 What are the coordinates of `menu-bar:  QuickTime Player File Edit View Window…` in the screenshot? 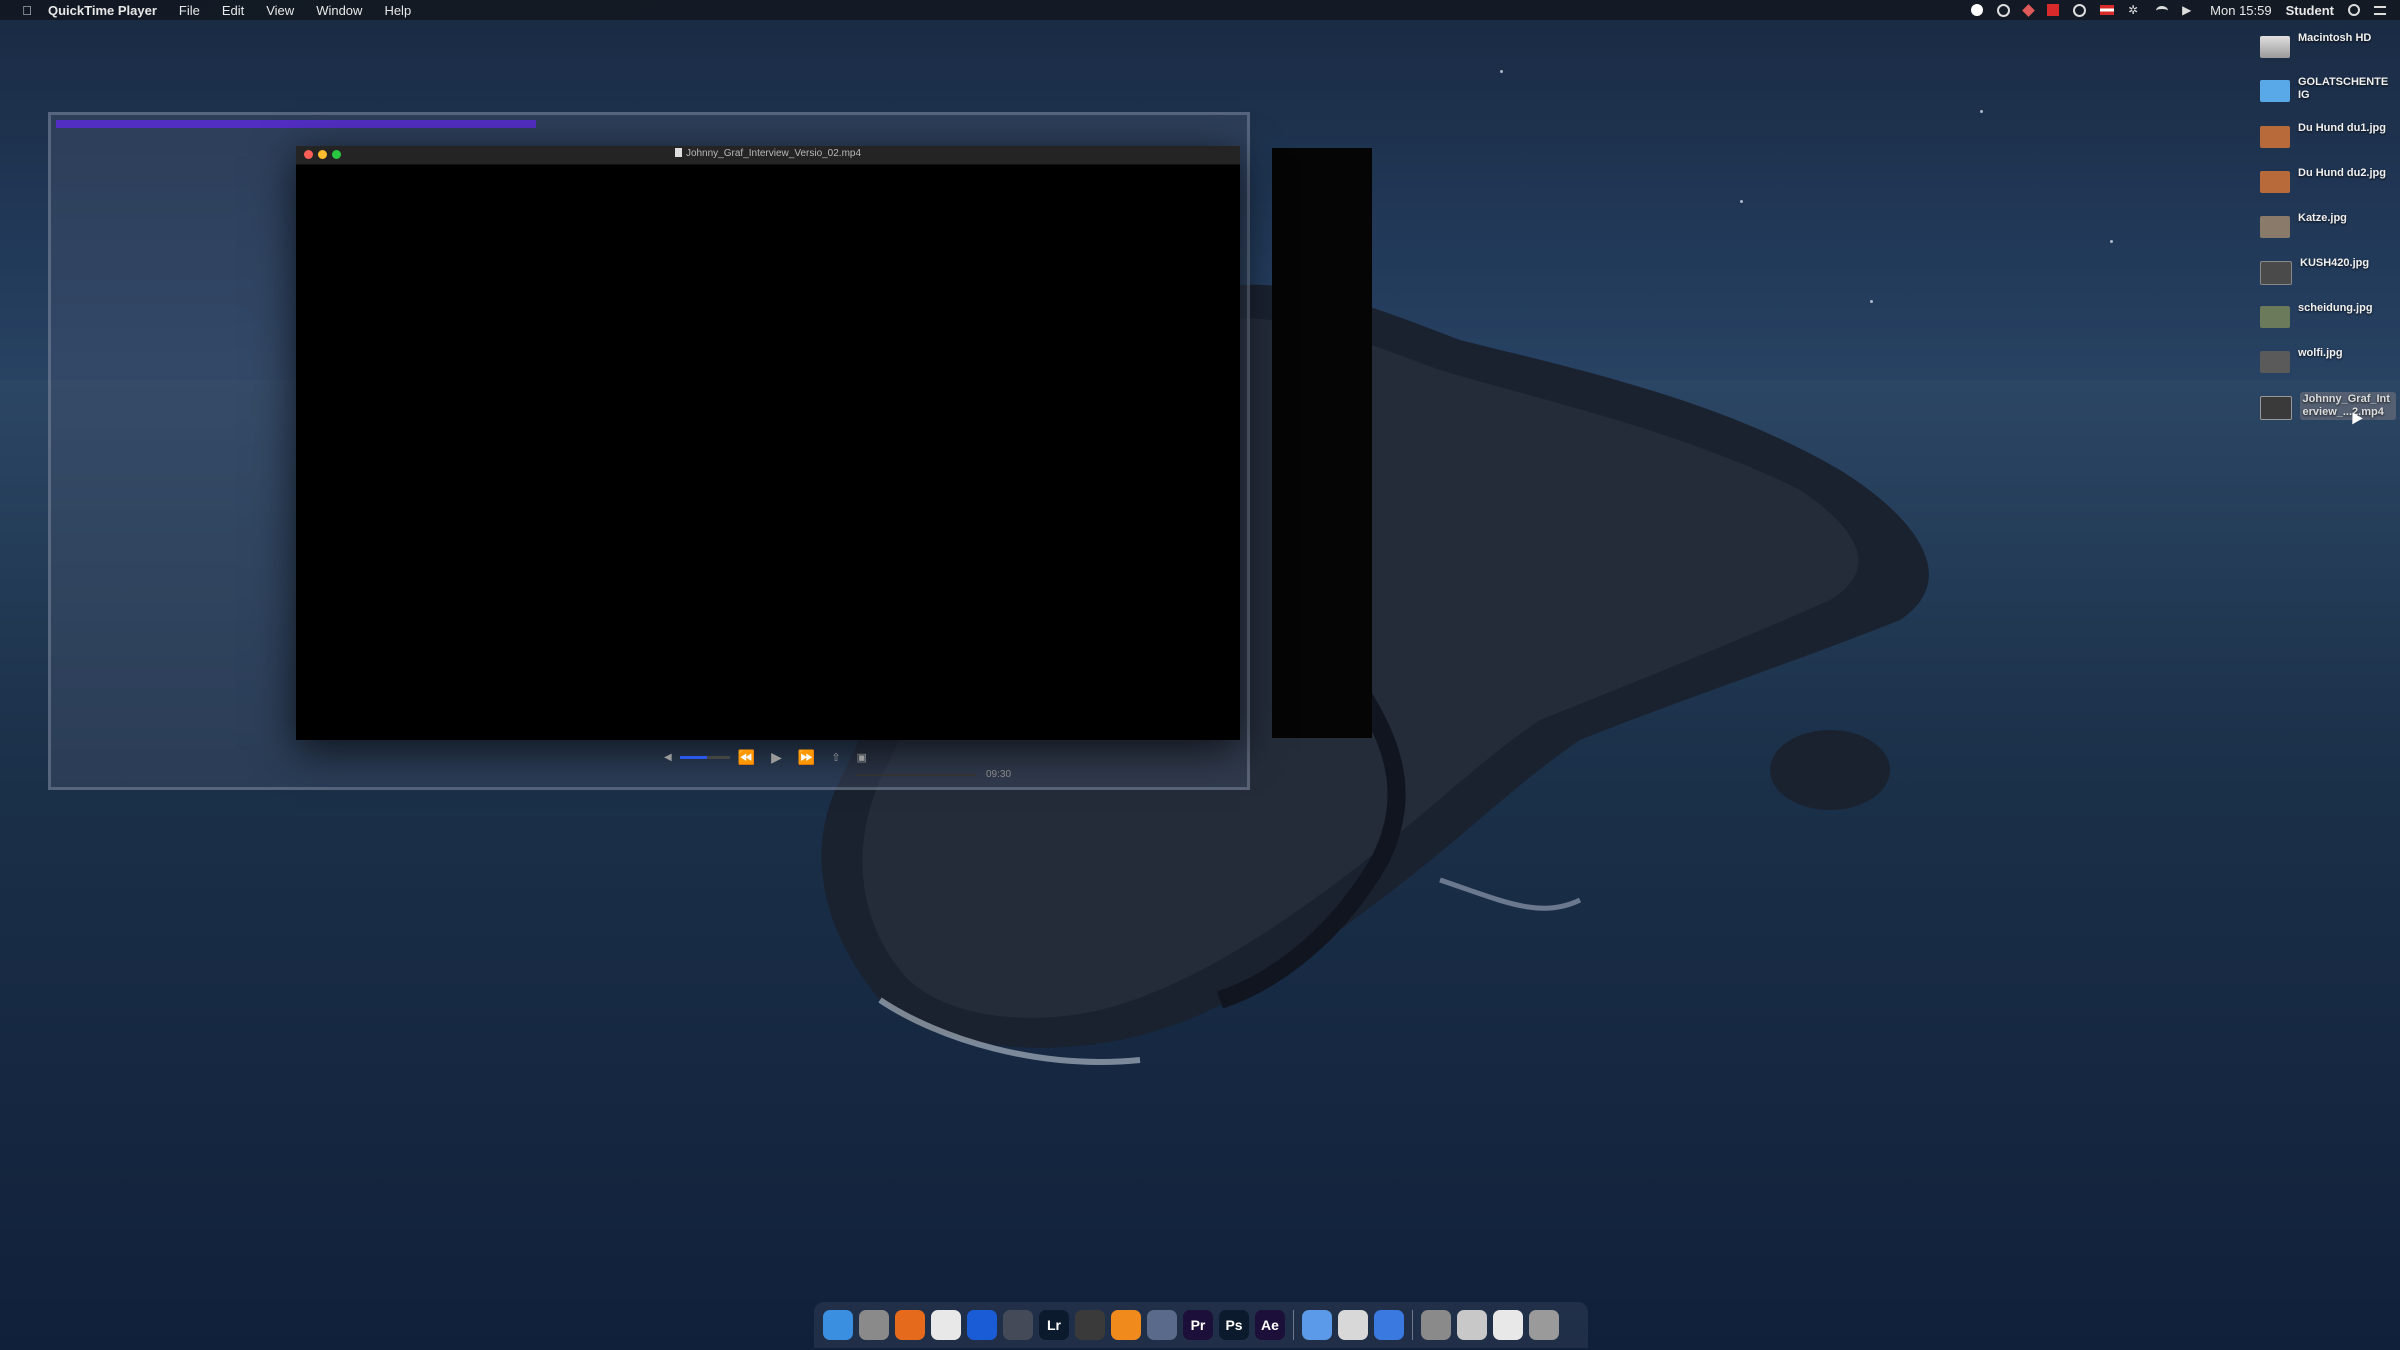 It's located at (1200, 10).